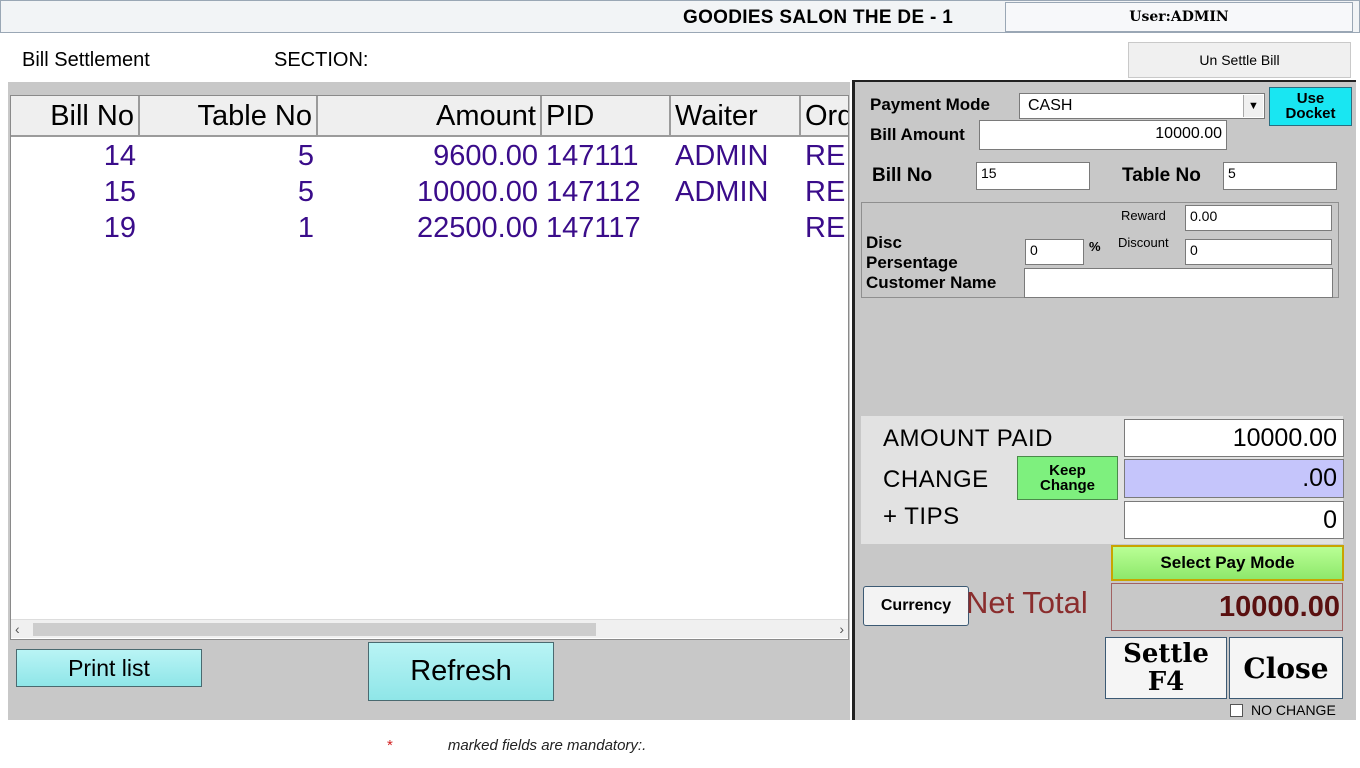 Image resolution: width=1360 pixels, height=768 pixels. What do you see at coordinates (1027, 602) in the screenshot?
I see `net-total-label: Net Total` at bounding box center [1027, 602].